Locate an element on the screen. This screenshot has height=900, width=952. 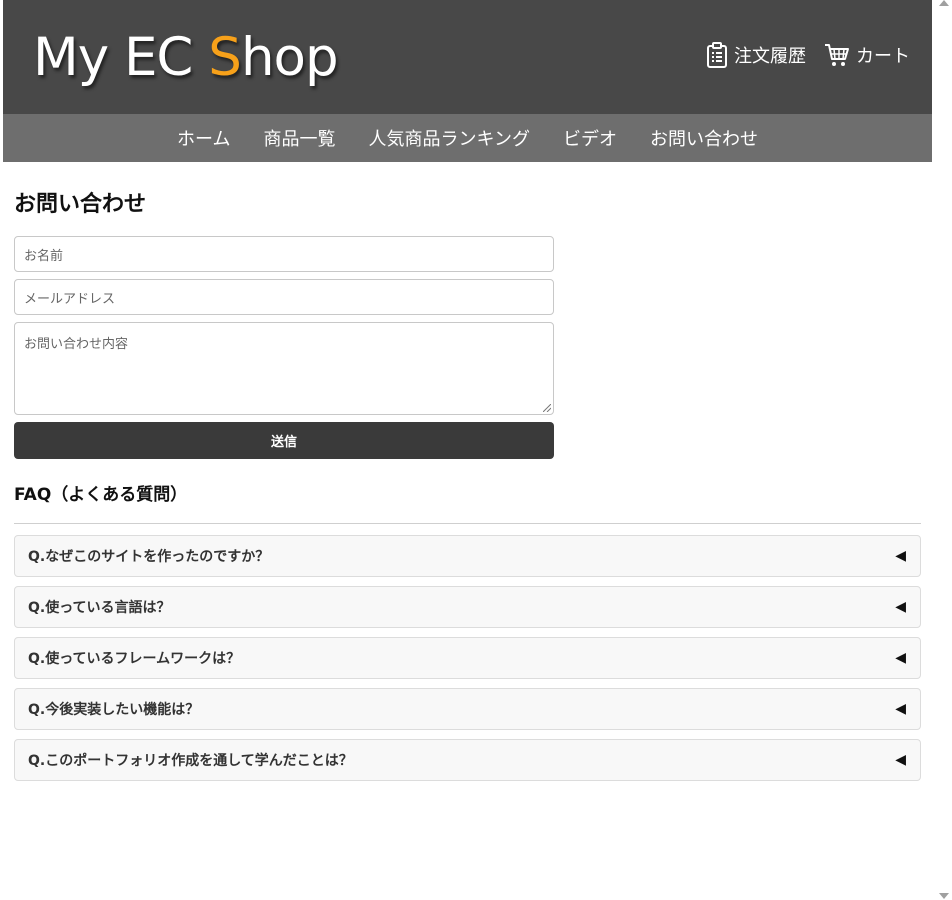
site-logo: My EC Shop is located at coordinates (186, 58).